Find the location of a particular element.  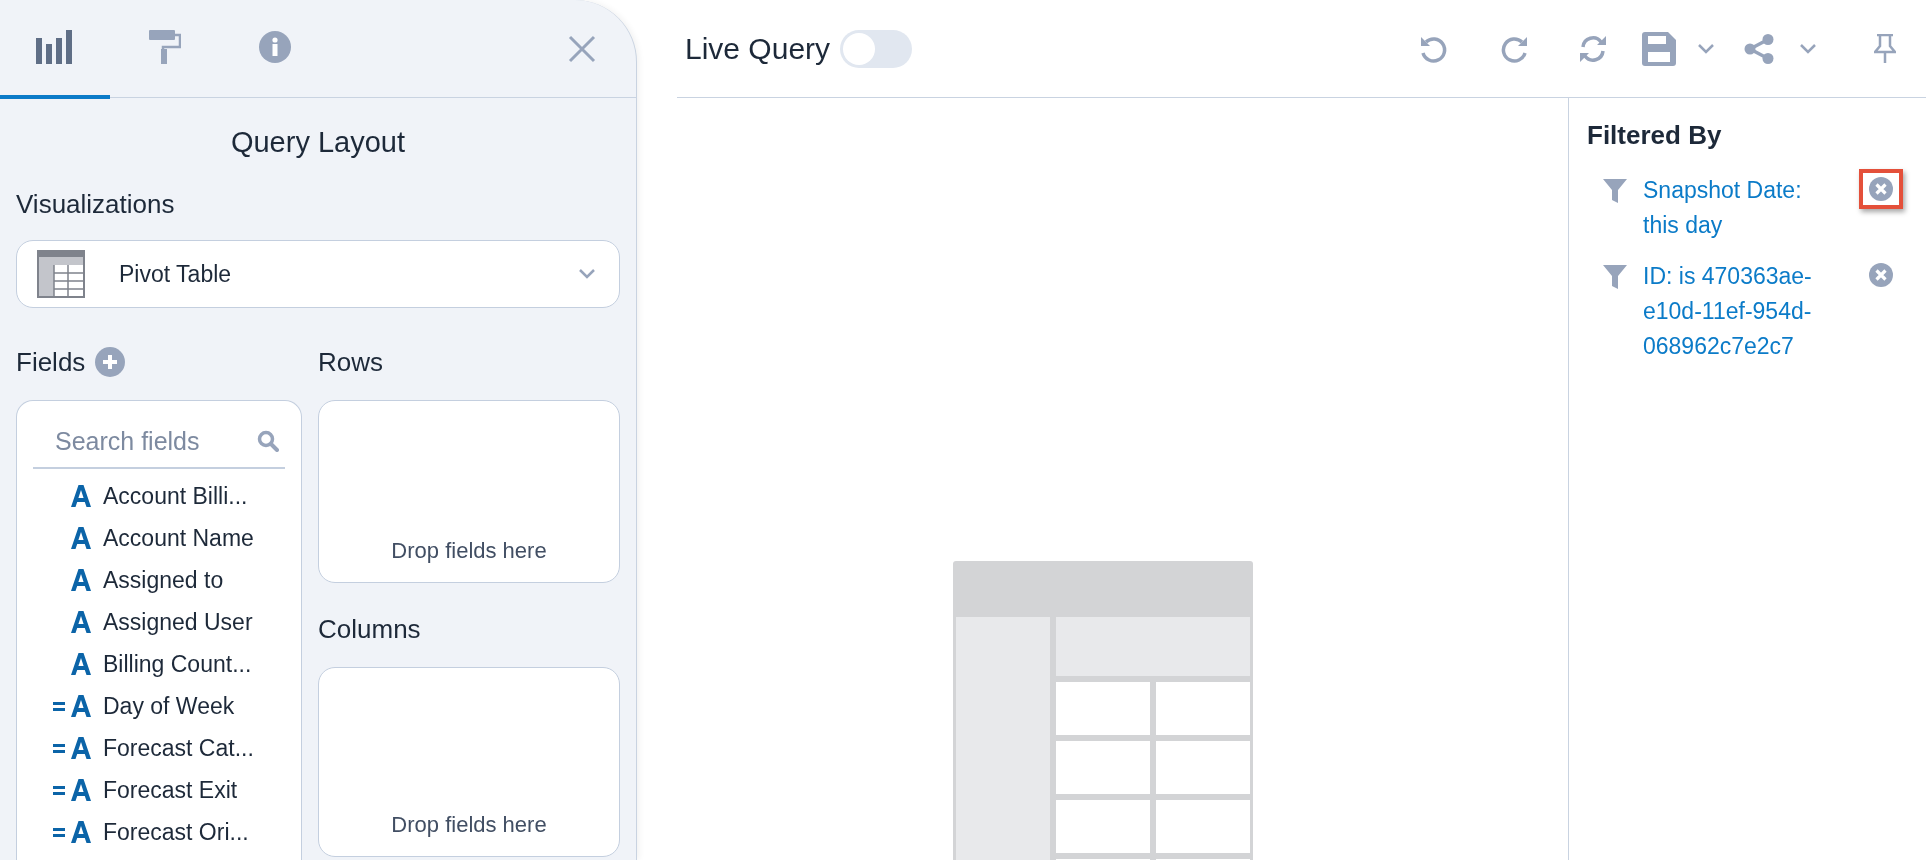

live-query-toggle is located at coordinates (876, 48).